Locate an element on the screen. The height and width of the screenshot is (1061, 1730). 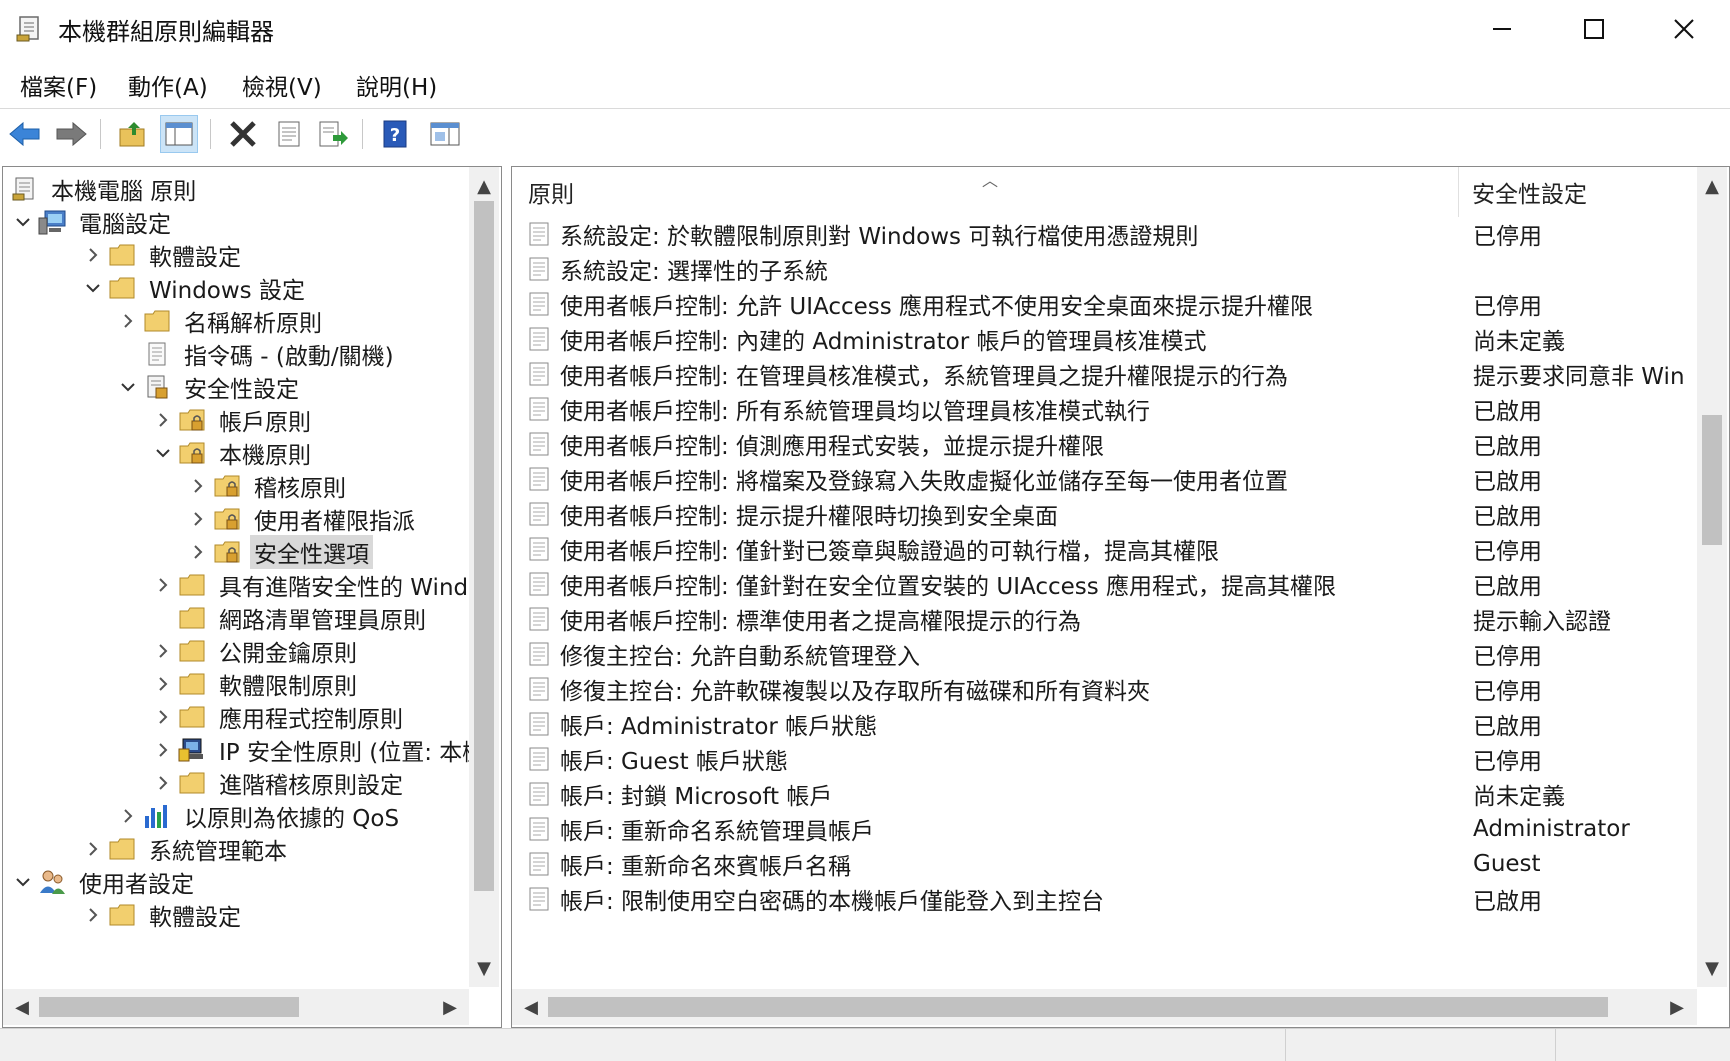
policy-row: 使用者帳戶控制: 僅針對已簽章與驗證過的可執行檔，提高其權限 已停用 is located at coordinates (1107, 549).